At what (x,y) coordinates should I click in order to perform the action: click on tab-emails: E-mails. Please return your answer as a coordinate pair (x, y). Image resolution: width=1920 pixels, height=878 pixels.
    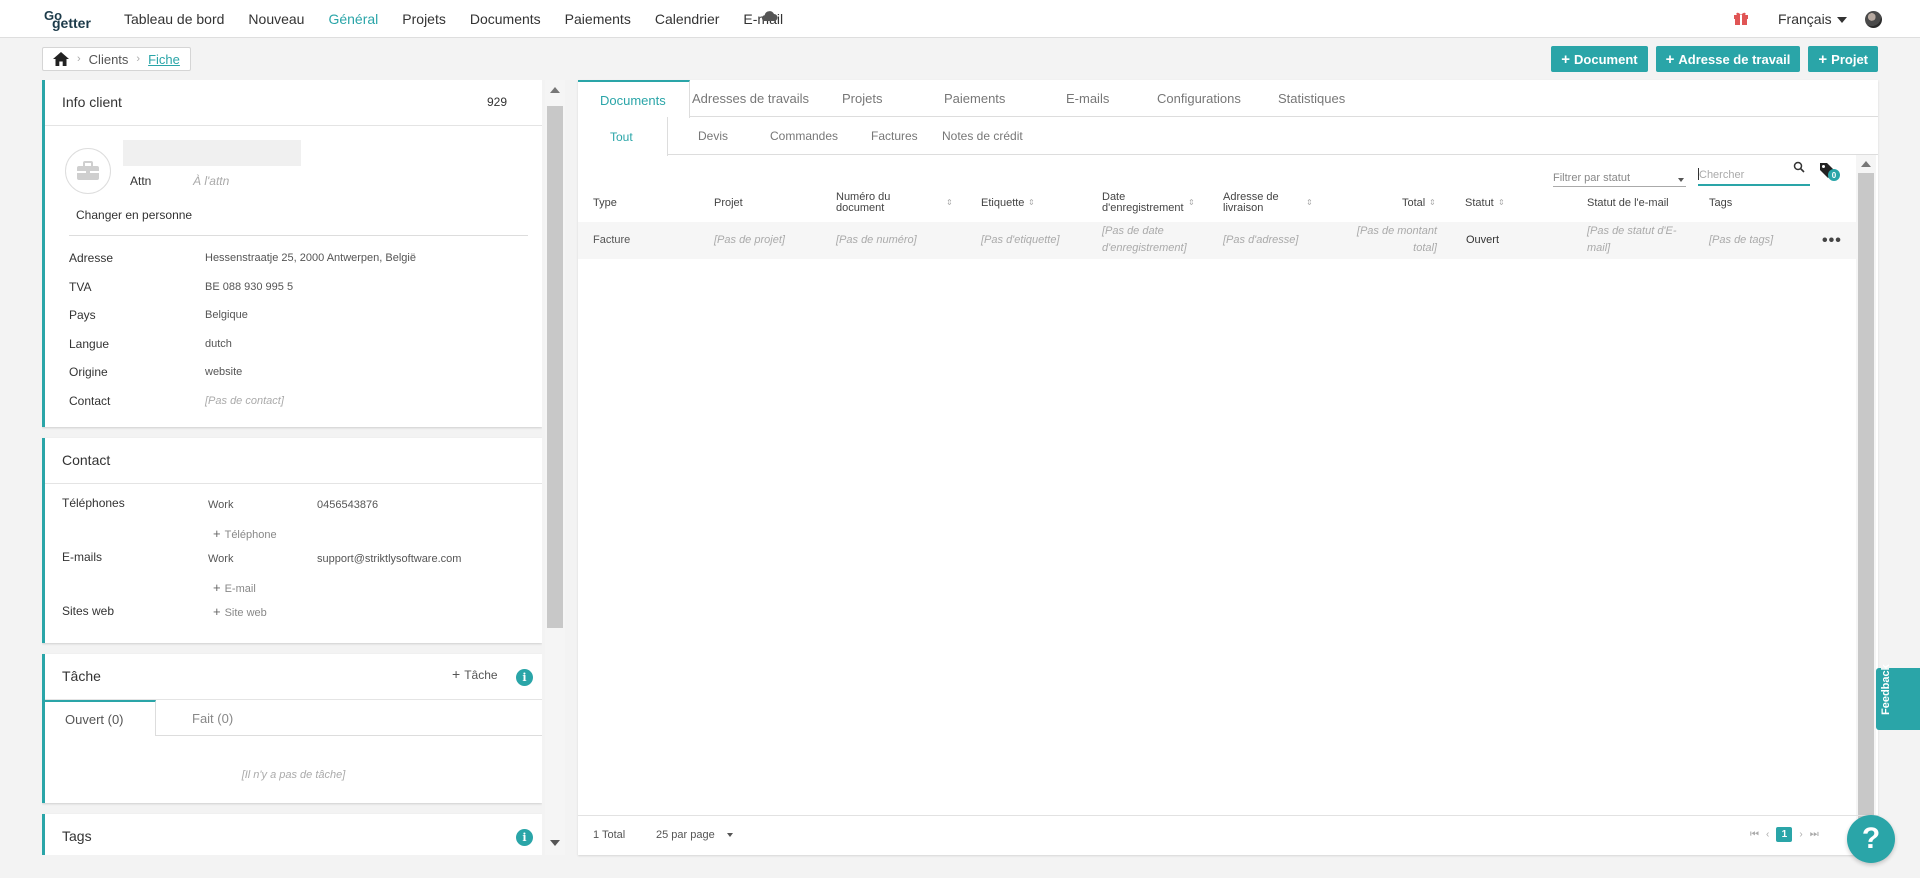
    Looking at the image, I should click on (1087, 98).